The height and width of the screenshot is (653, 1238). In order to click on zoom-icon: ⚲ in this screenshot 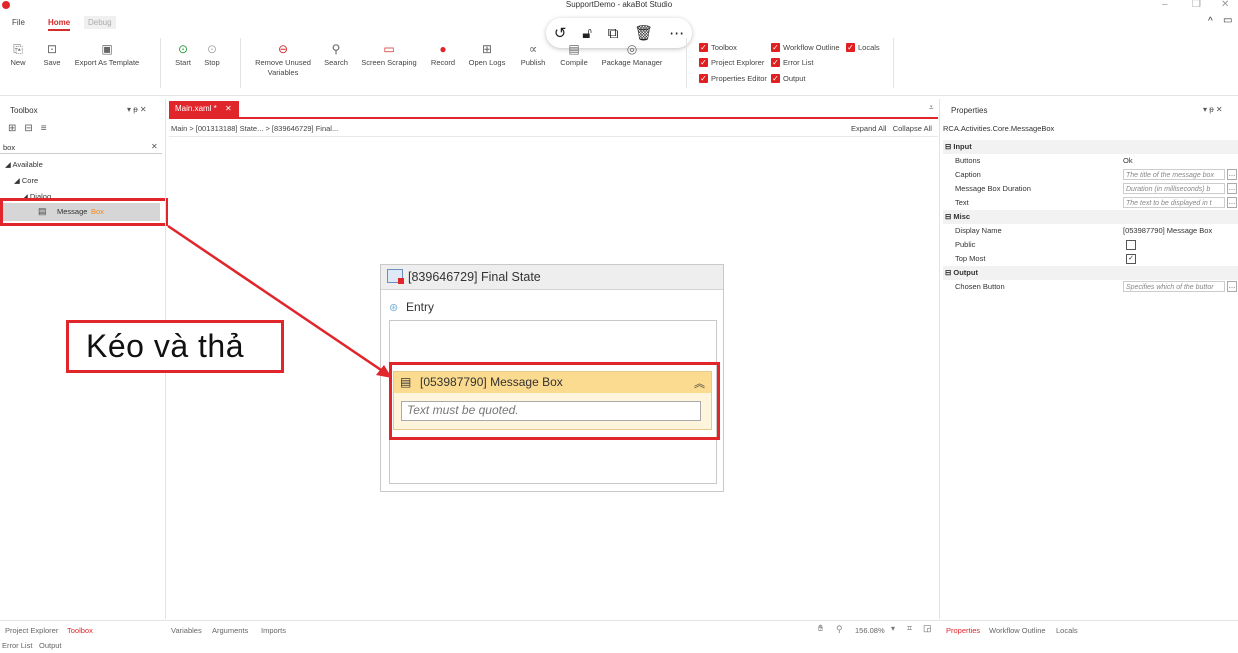, I will do `click(839, 629)`.